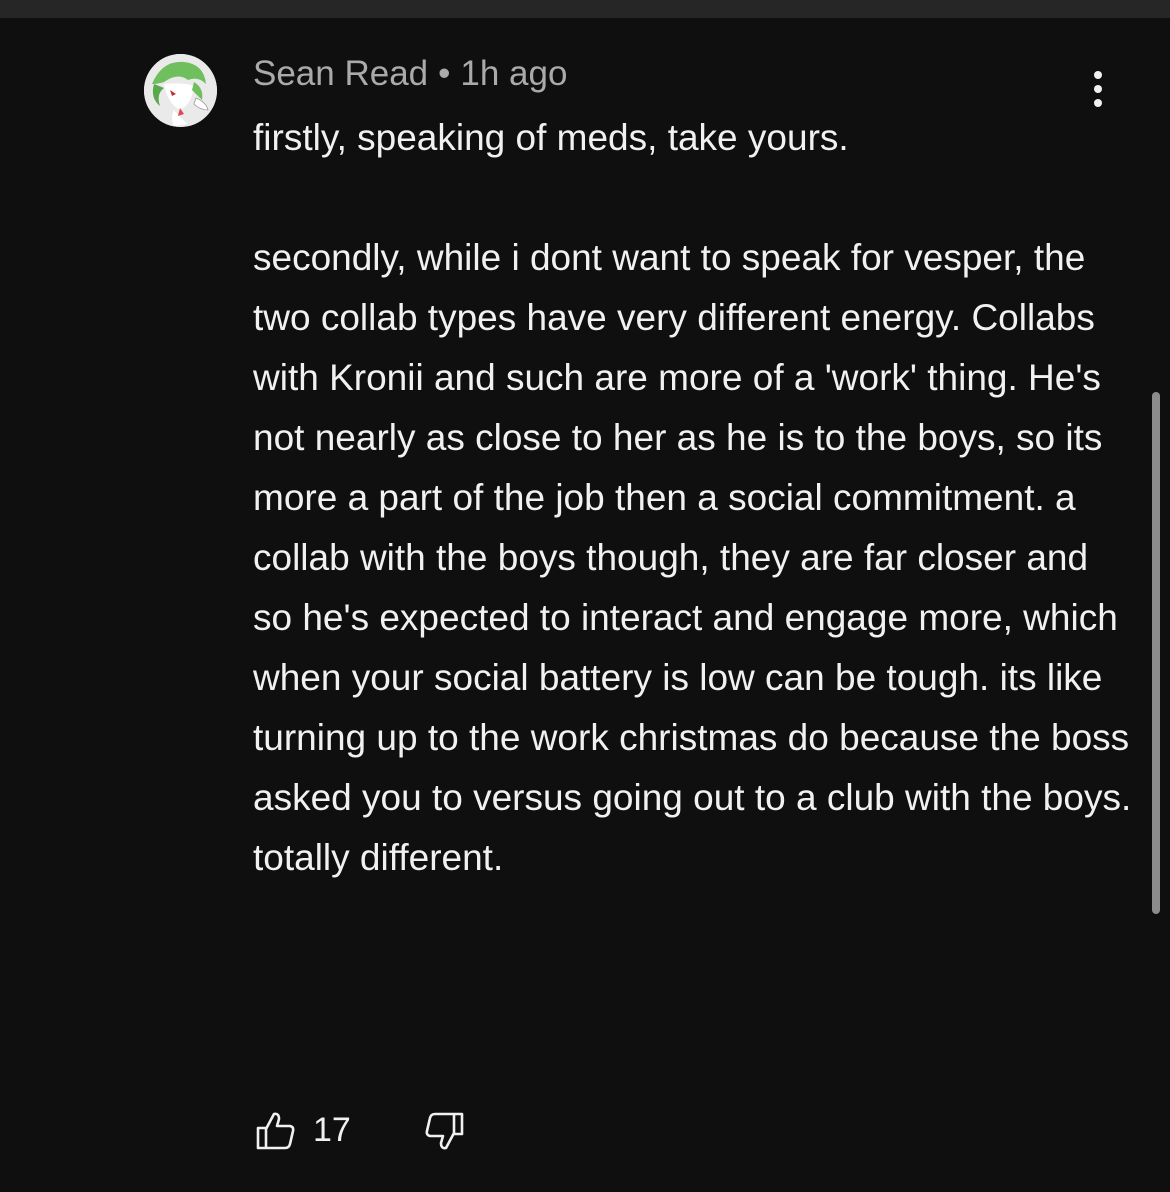  I want to click on more-options-button, so click(1098, 90).